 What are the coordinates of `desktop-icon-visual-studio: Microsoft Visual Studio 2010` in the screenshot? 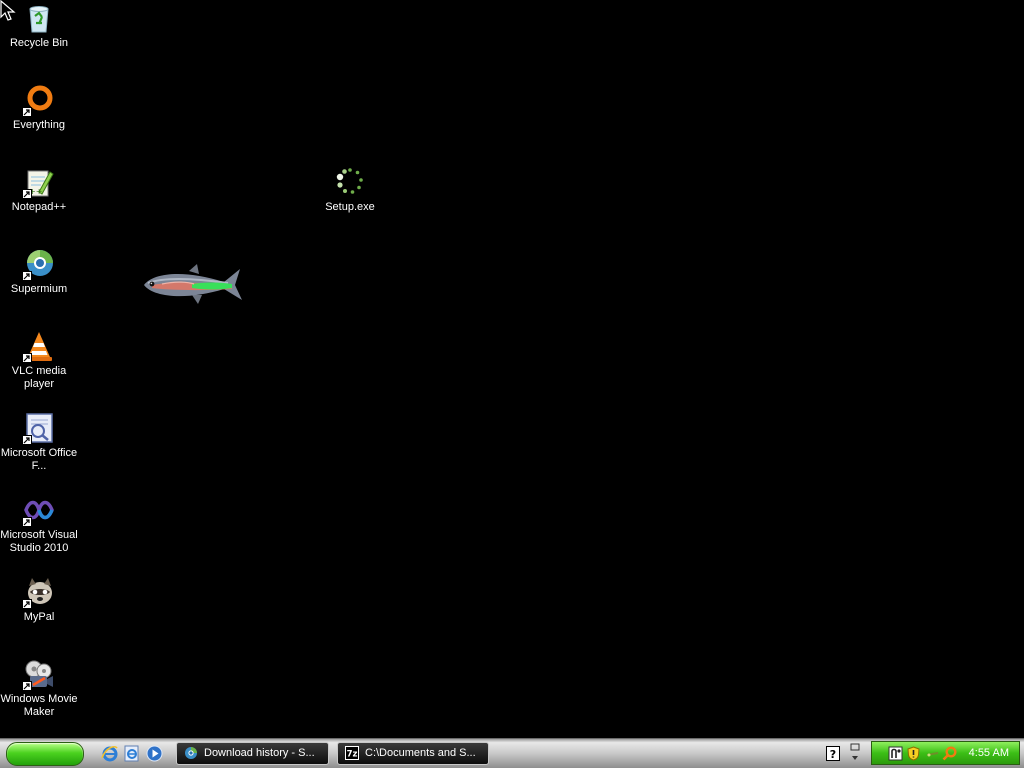 It's located at (39, 524).